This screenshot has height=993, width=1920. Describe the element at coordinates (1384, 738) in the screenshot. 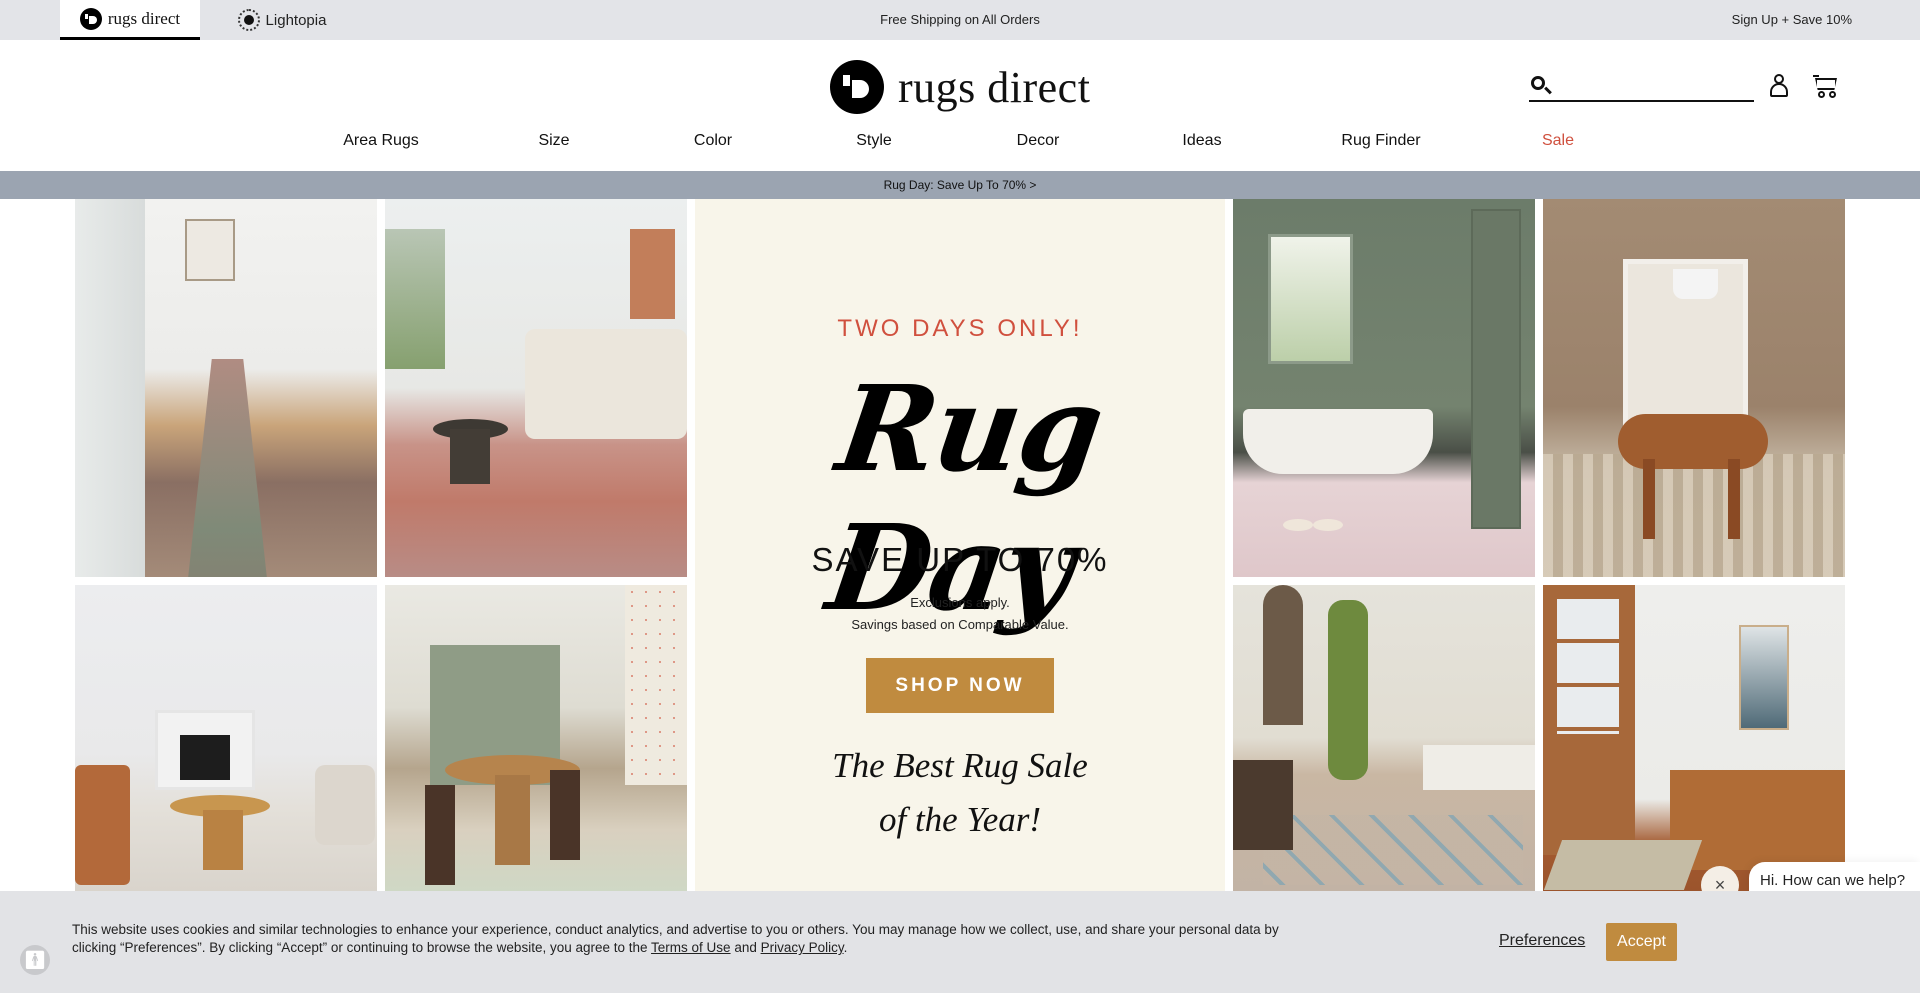

I see `image-tile-patio` at that location.